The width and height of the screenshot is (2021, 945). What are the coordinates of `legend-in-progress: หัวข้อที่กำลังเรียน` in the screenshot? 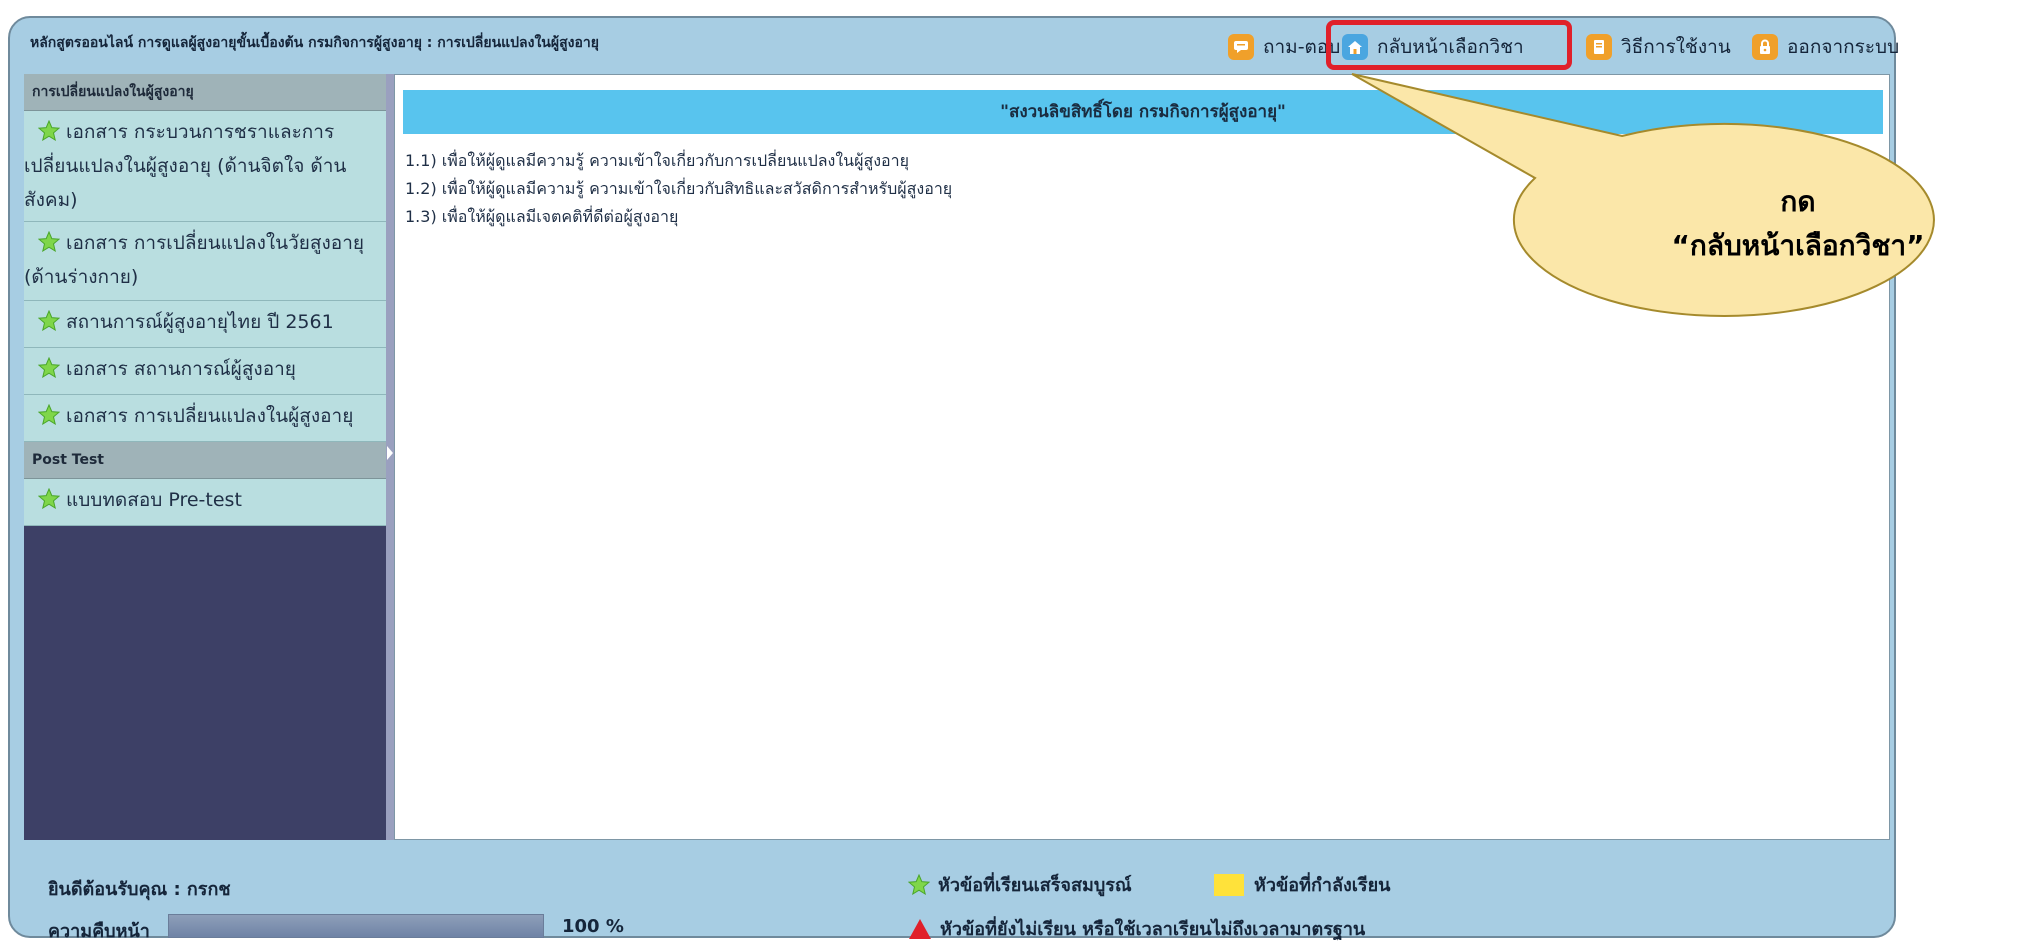 It's located at (1302, 884).